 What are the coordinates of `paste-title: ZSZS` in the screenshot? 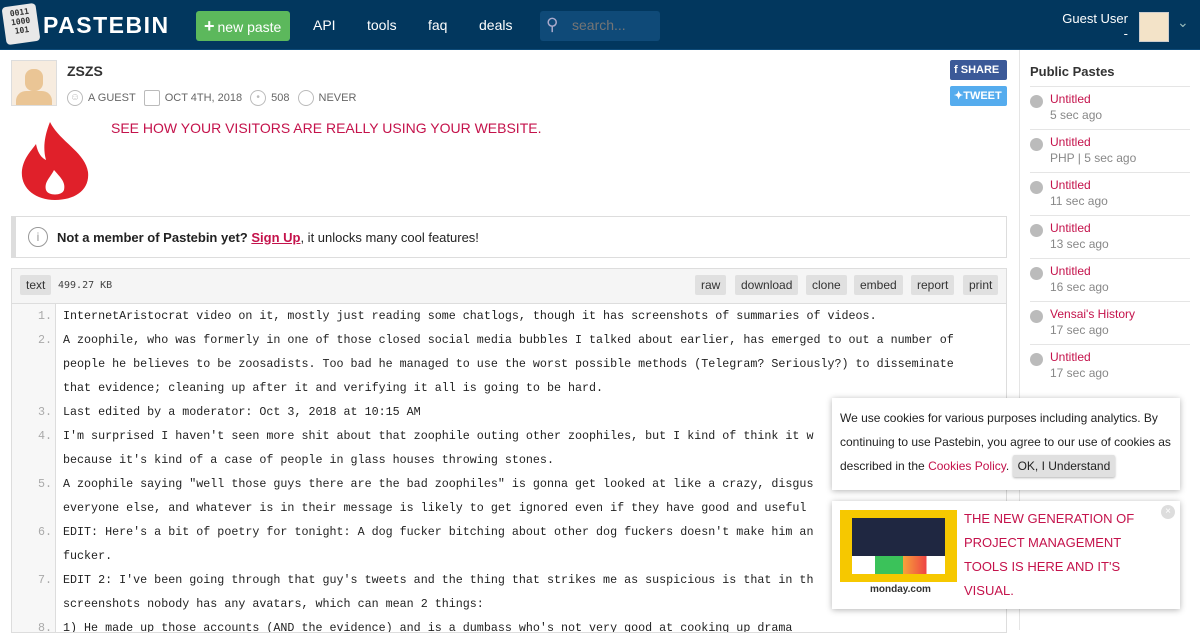 It's located at (85, 71).